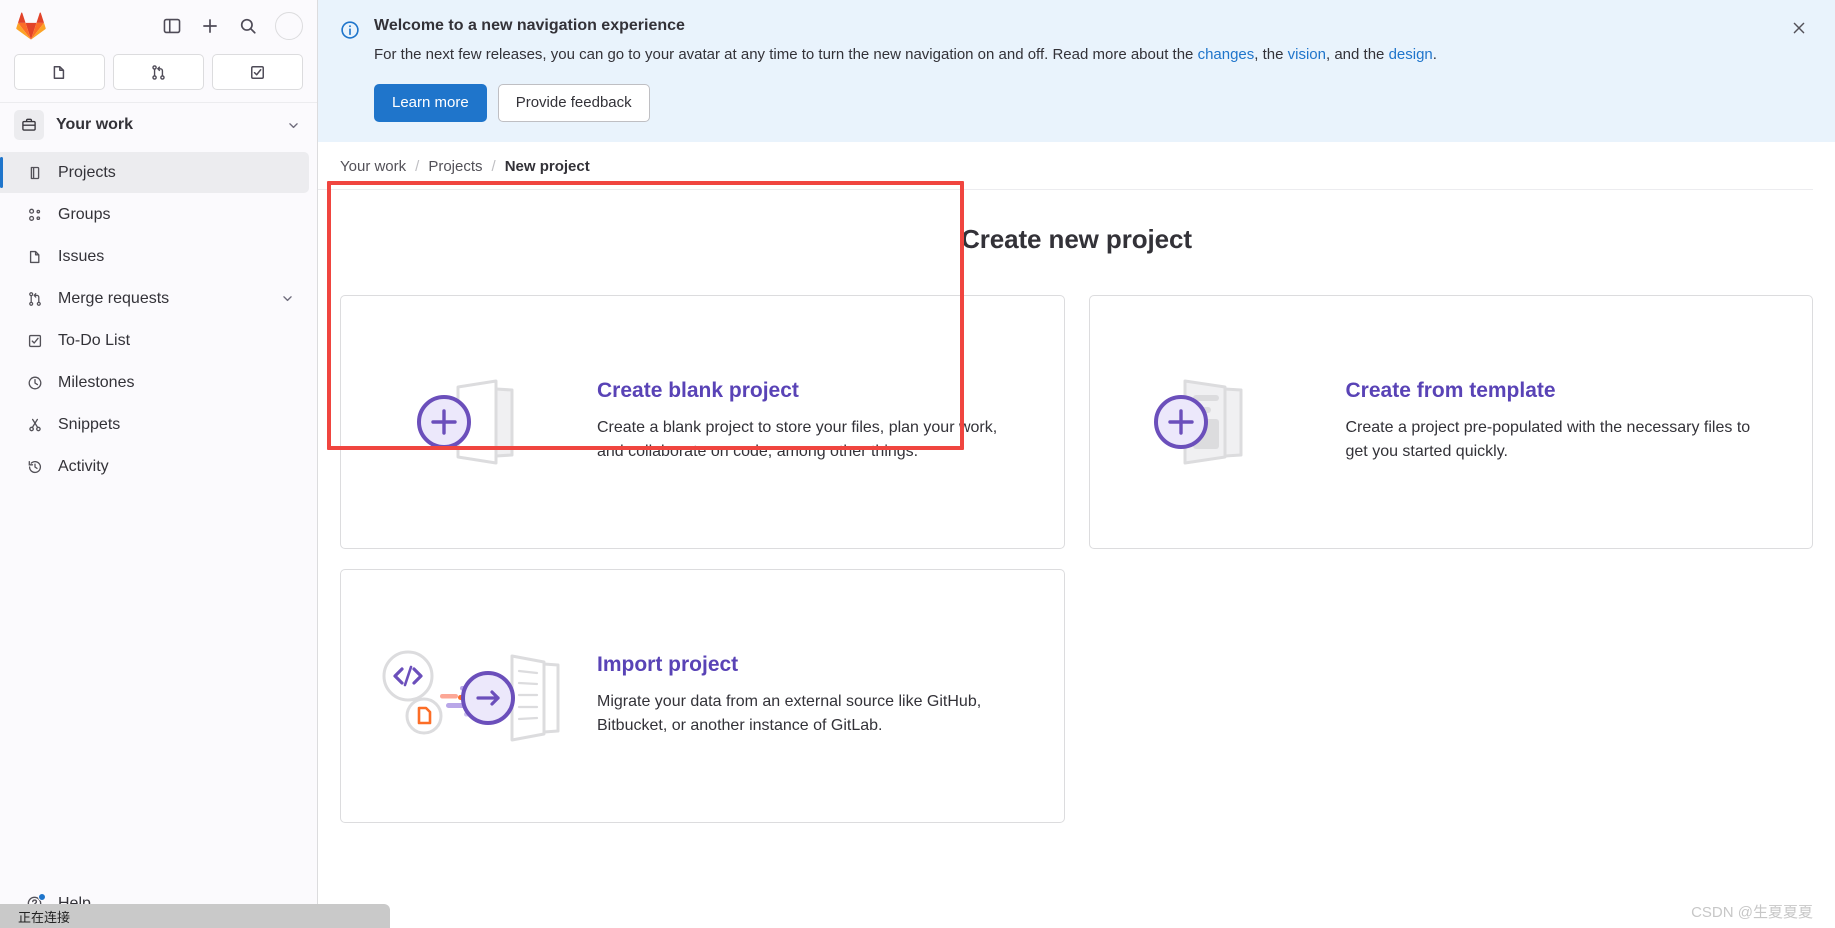 The height and width of the screenshot is (928, 1835). Describe the element at coordinates (87, 172) in the screenshot. I see `sidebar-item-label: Projects` at that location.